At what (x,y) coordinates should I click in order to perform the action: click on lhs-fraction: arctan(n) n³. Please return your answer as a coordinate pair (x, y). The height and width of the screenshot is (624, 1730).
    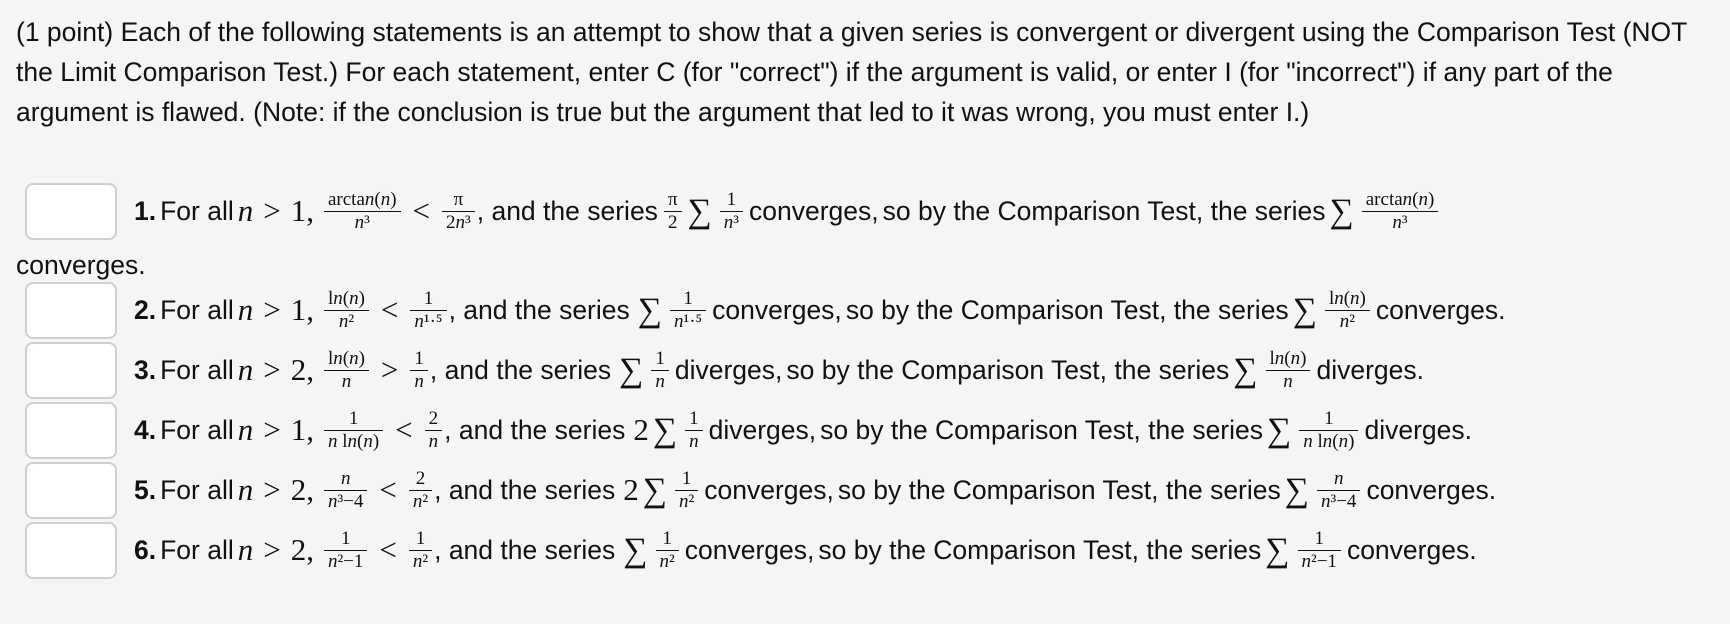
    Looking at the image, I should click on (362, 210).